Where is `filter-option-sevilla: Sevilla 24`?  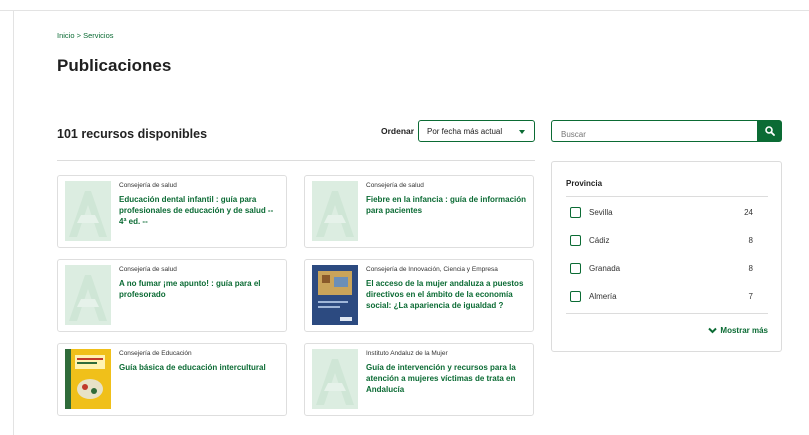
filter-option-sevilla: Sevilla 24 is located at coordinates (661, 214).